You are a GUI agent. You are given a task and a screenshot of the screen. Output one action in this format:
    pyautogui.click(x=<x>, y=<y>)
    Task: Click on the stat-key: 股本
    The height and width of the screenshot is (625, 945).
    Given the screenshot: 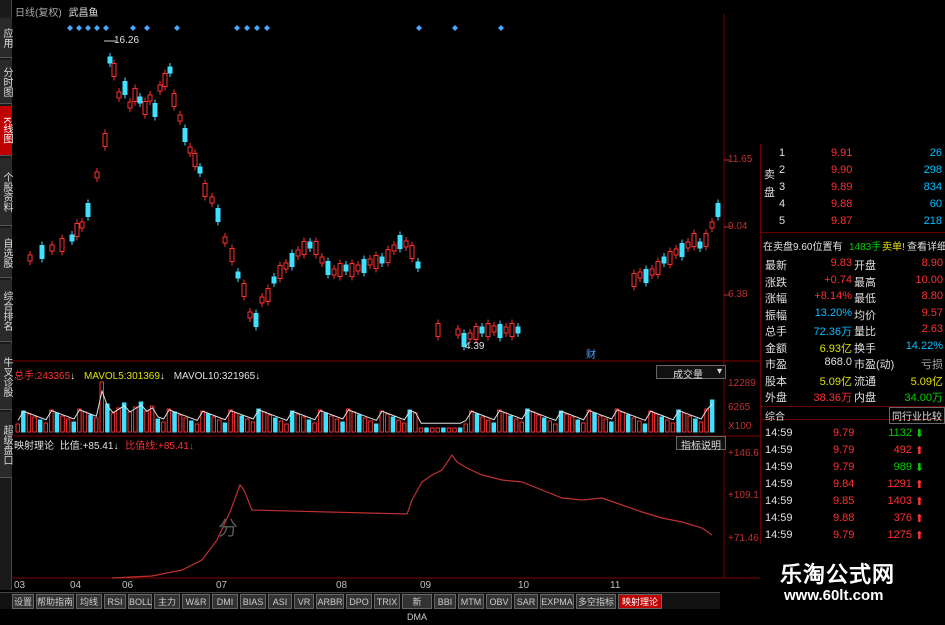 What is the action you would take?
    pyautogui.click(x=776, y=381)
    